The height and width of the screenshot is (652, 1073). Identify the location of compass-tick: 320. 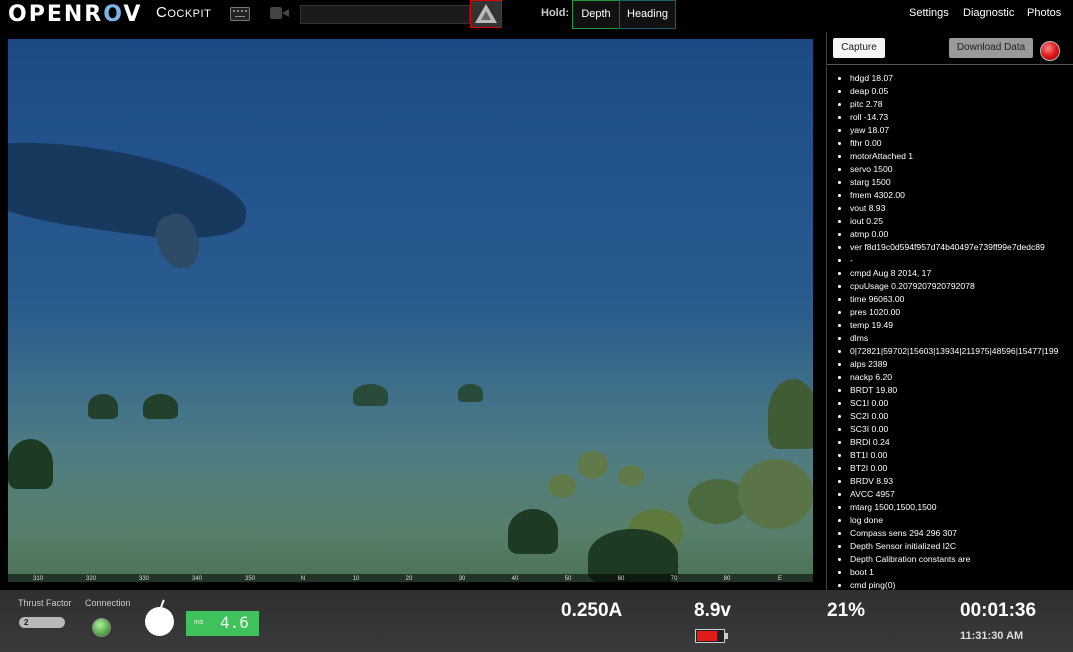
(91, 579).